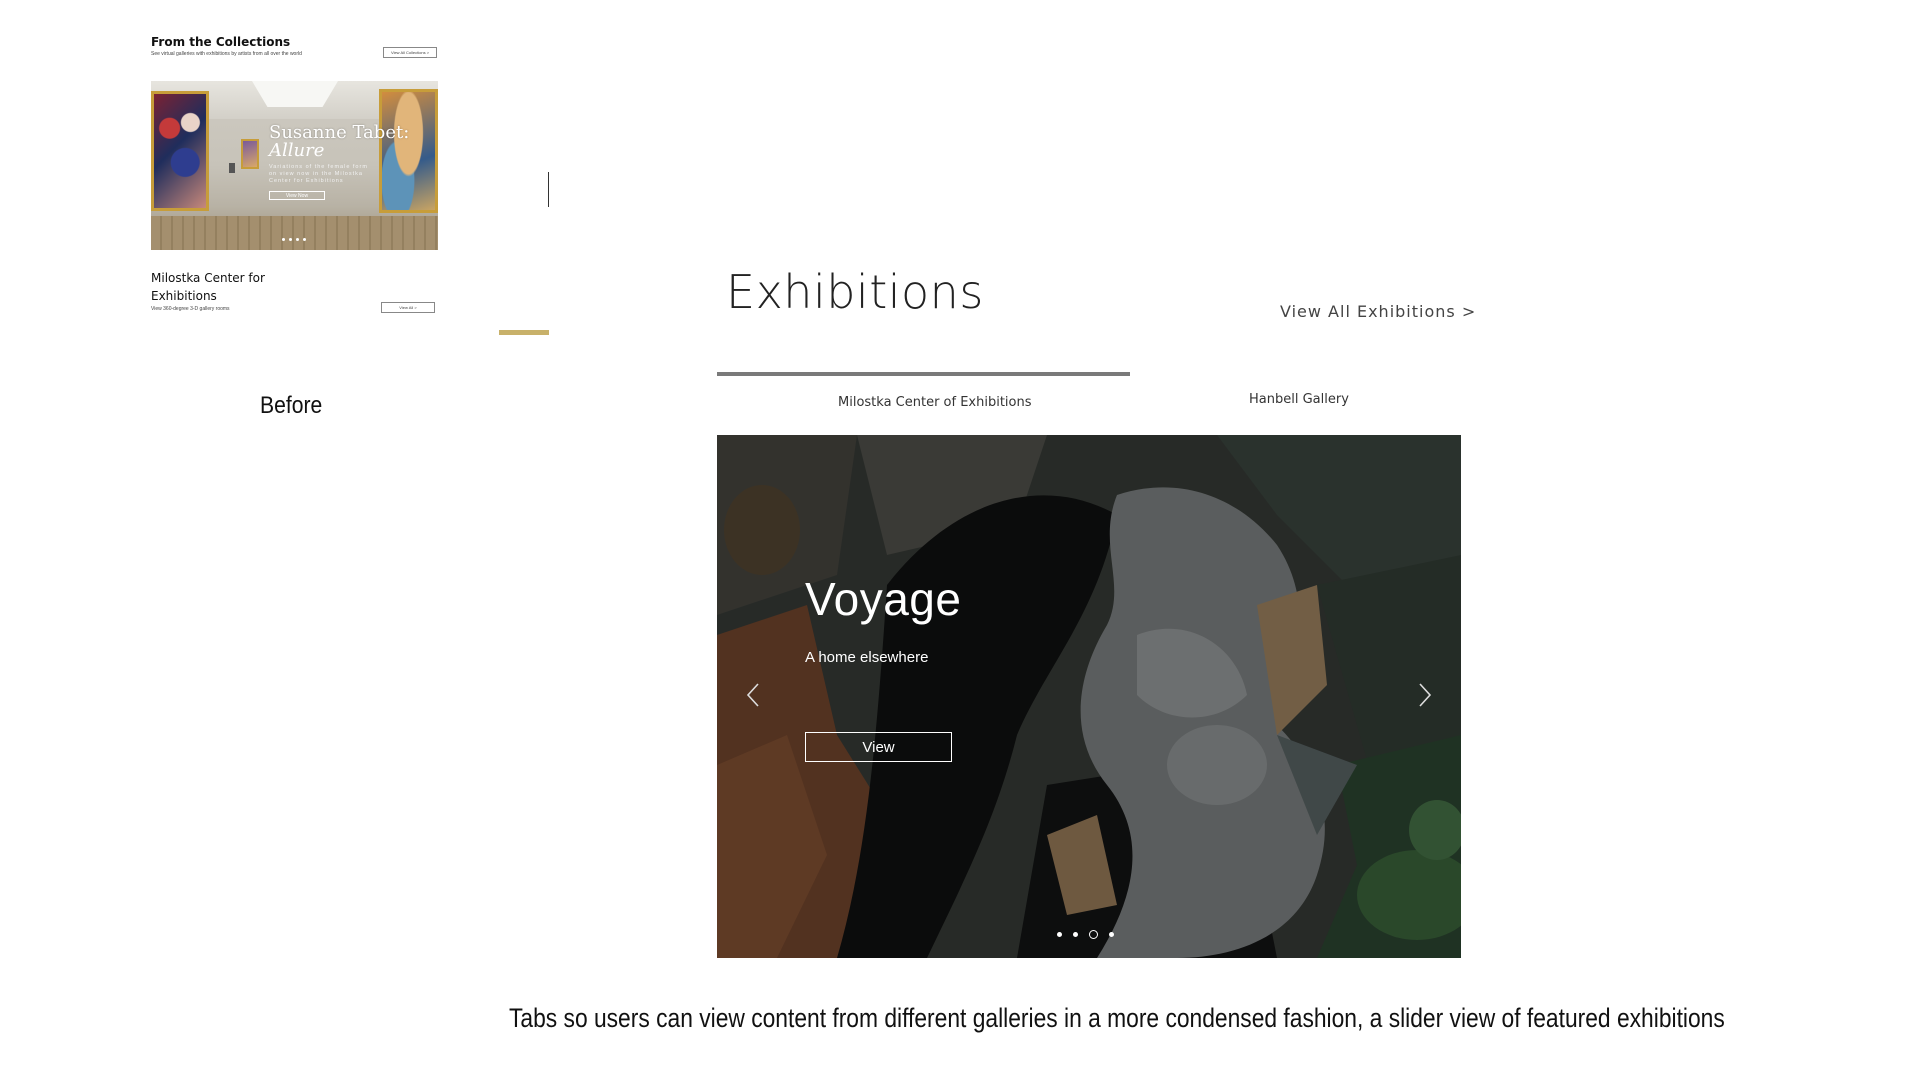  Describe the element at coordinates (935, 402) in the screenshot. I see `tab-milostka-center: Milostka Center of Exhibitions` at that location.